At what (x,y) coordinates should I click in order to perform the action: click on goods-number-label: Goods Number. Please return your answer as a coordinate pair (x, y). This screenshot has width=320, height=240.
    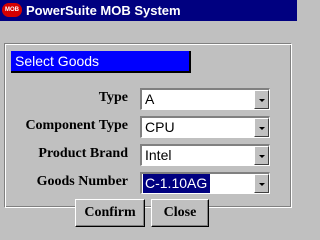
    Looking at the image, I should click on (82, 181).